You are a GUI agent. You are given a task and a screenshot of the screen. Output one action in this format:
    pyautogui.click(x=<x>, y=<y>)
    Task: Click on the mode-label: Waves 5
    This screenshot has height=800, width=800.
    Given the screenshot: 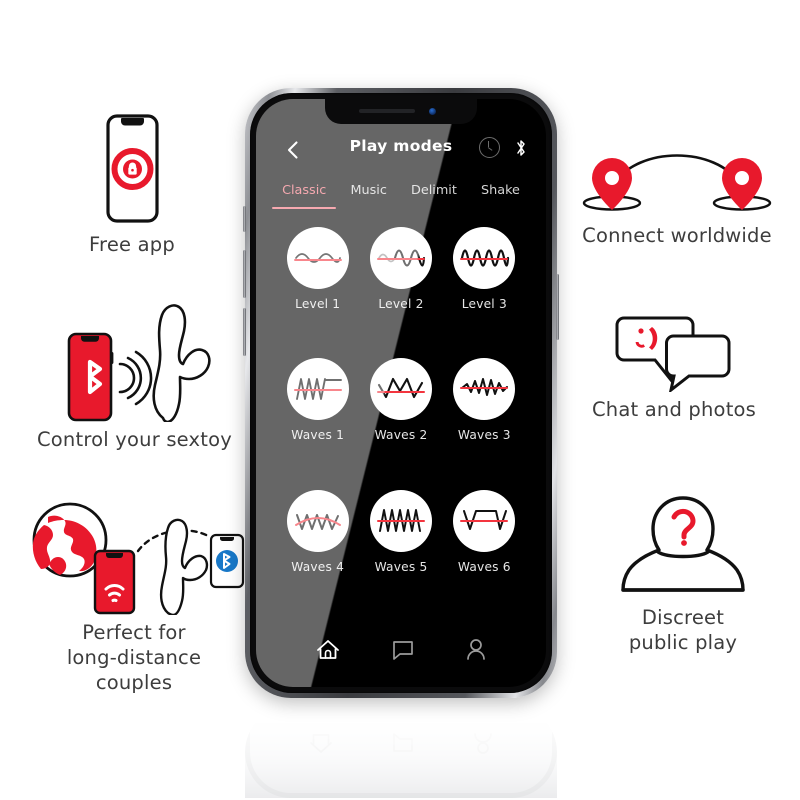 What is the action you would take?
    pyautogui.click(x=401, y=566)
    